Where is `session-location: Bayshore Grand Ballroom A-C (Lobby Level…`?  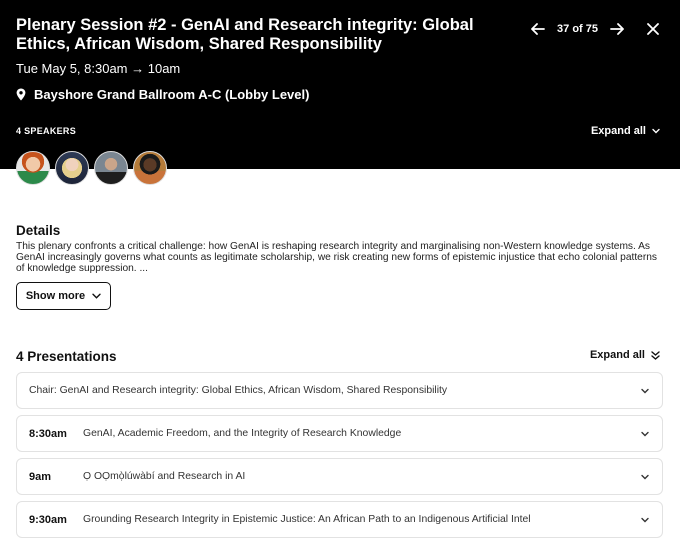 session-location: Bayshore Grand Ballroom A-C (Lobby Level… is located at coordinates (162, 94).